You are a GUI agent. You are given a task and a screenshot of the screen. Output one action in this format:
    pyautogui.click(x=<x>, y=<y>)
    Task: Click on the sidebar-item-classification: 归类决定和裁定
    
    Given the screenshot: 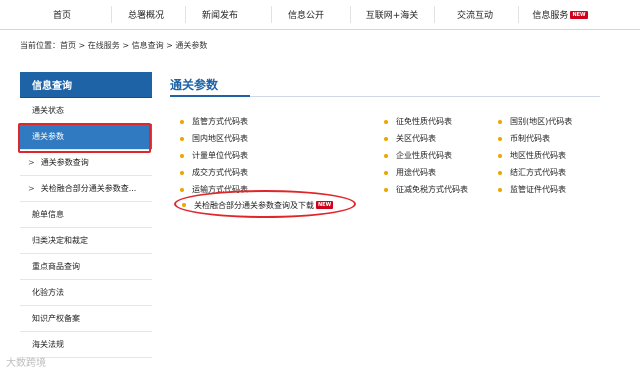 What is the action you would take?
    pyautogui.click(x=86, y=241)
    